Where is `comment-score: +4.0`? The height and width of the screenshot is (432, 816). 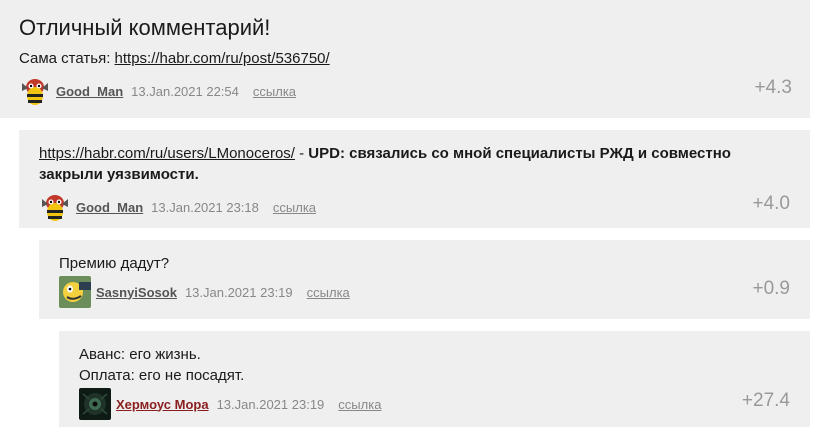
comment-score: +4.0 is located at coordinates (771, 203).